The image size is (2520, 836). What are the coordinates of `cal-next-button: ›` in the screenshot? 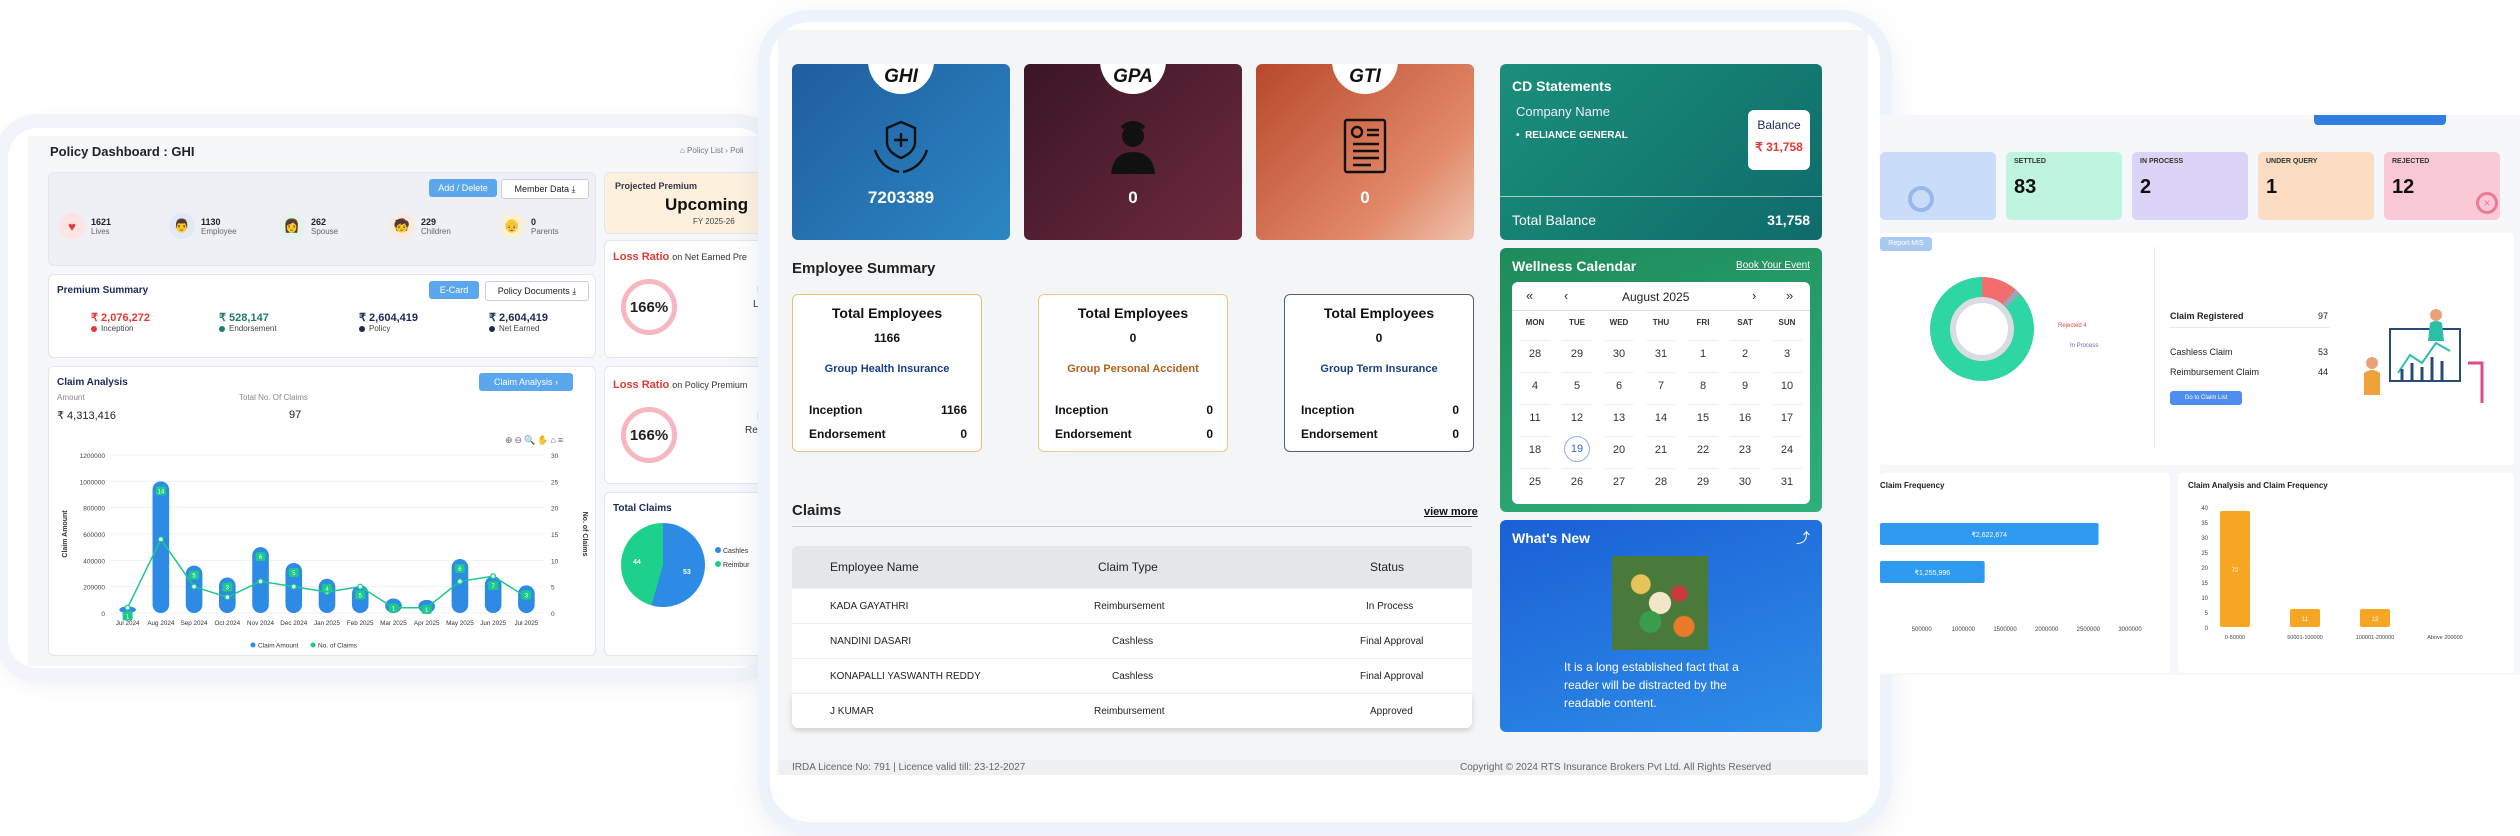 It's located at (1754, 295).